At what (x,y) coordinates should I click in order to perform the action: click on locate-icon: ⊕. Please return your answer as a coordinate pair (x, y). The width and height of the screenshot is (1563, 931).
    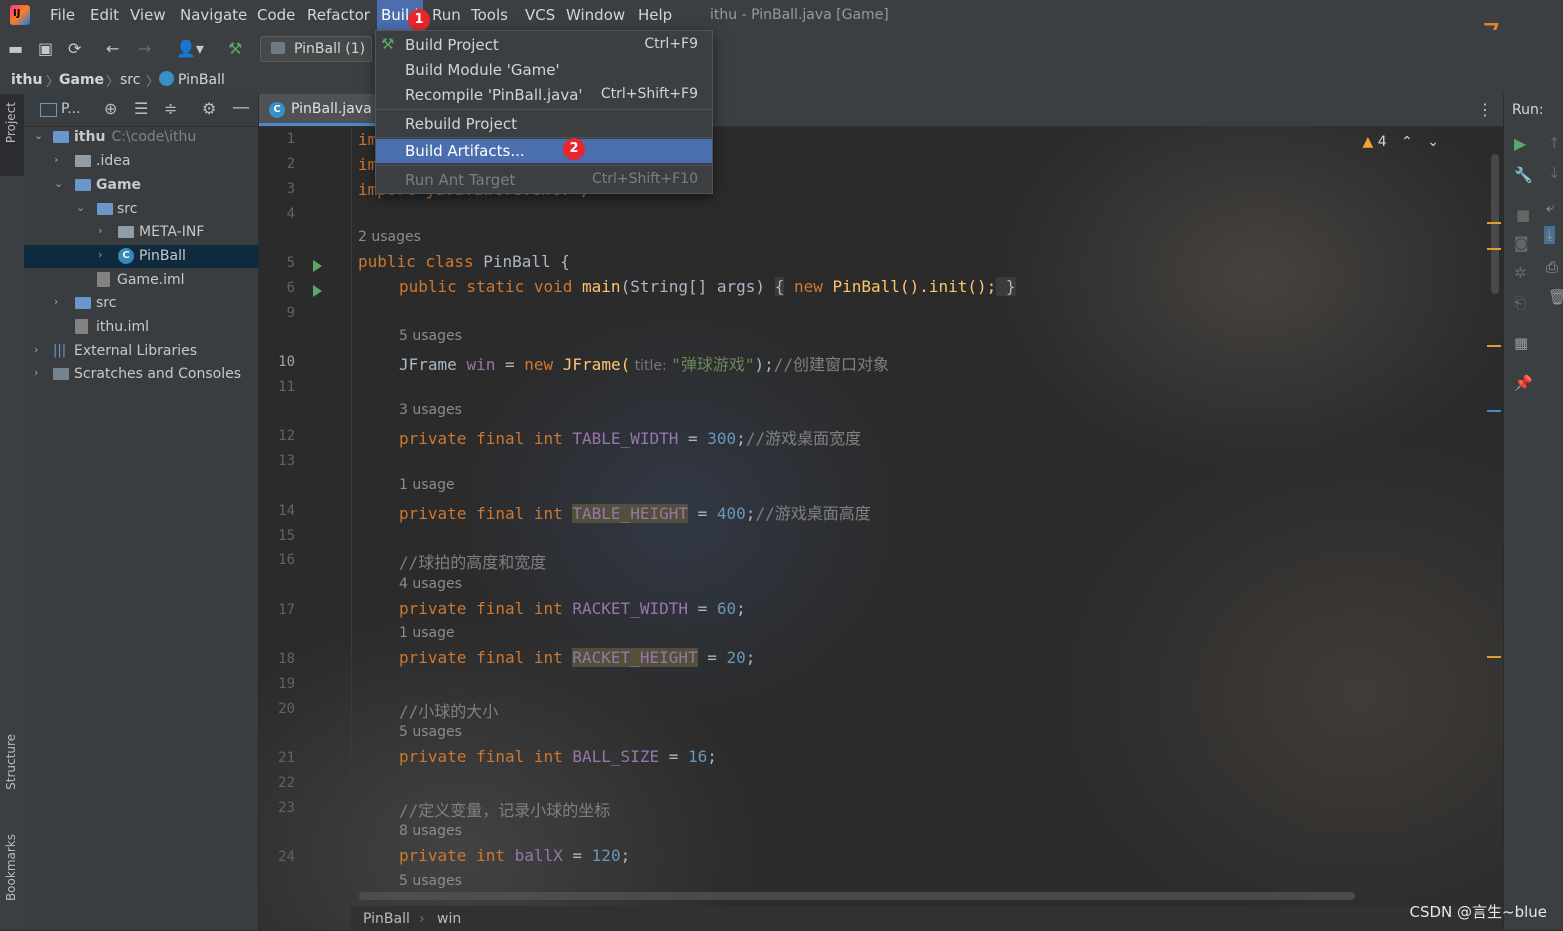
    Looking at the image, I should click on (110, 108).